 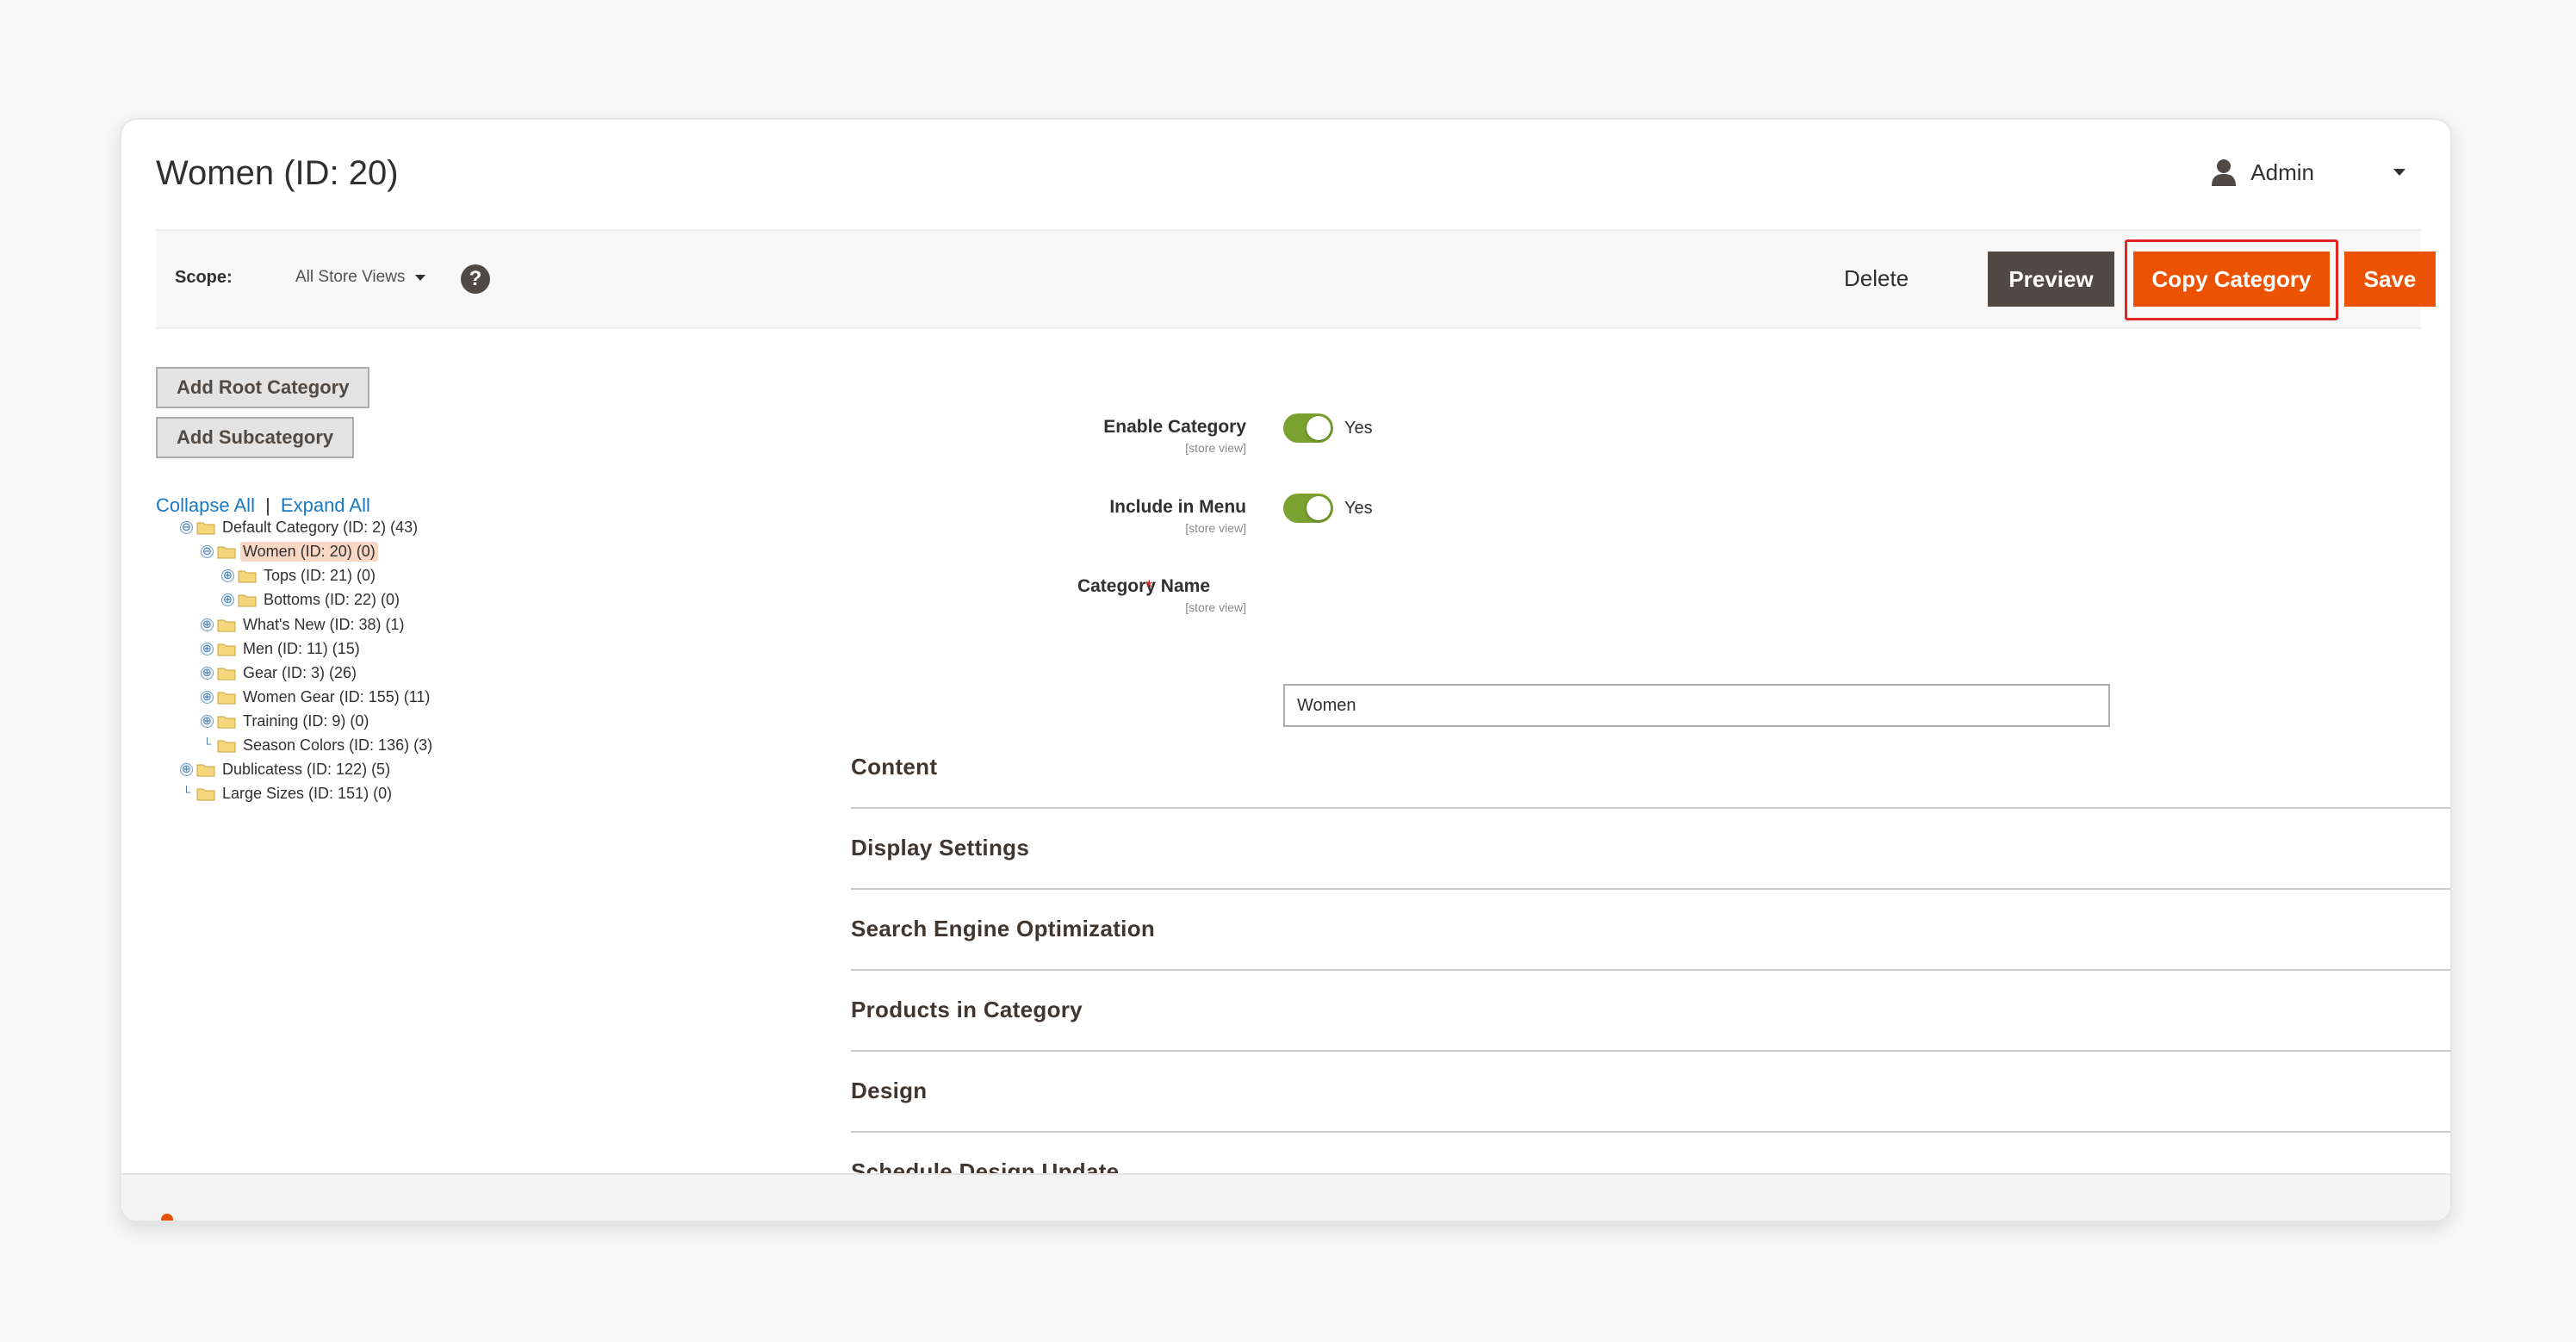 What do you see at coordinates (1358, 428) in the screenshot?
I see `enable-category-value: Yes` at bounding box center [1358, 428].